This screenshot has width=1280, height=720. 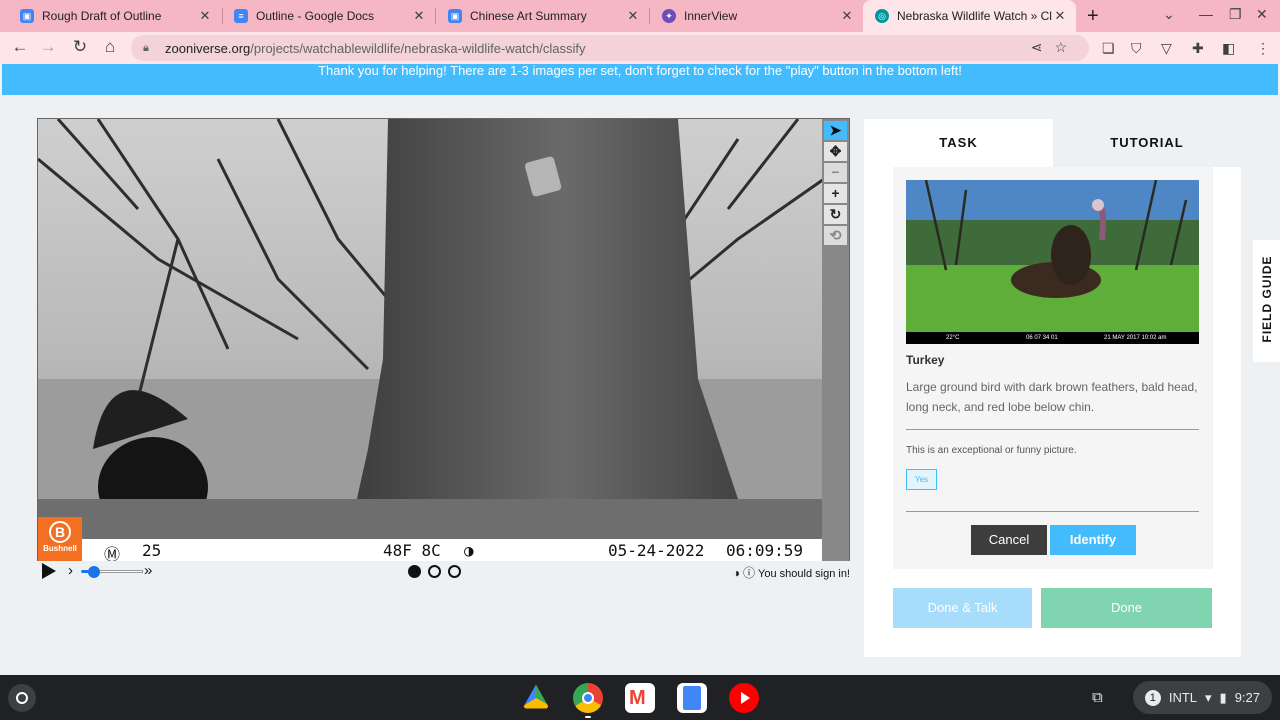 What do you see at coordinates (1052, 257) in the screenshot?
I see `turkey-photo` at bounding box center [1052, 257].